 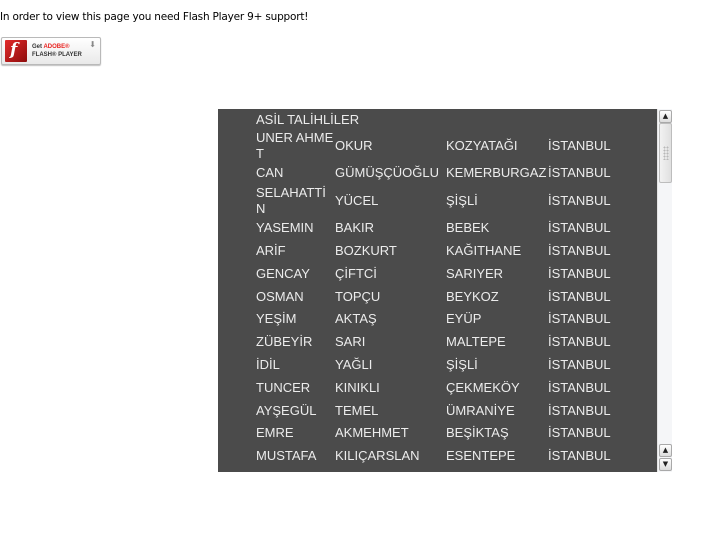 What do you see at coordinates (291, 200) in the screenshot?
I see `first-name-cell: SELAHATTİN` at bounding box center [291, 200].